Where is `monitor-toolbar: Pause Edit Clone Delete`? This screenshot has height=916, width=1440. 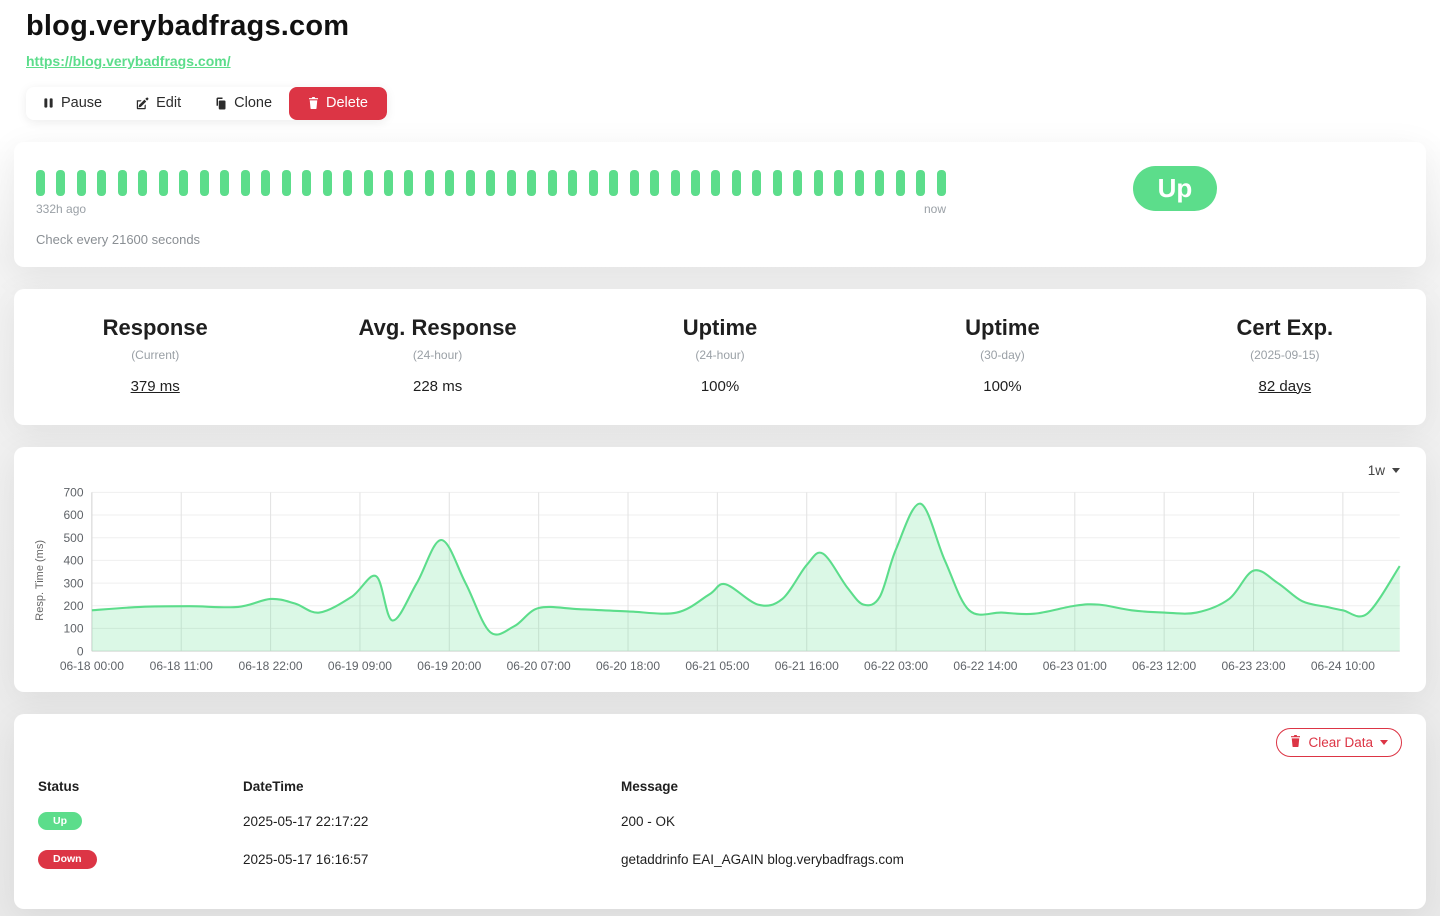
monitor-toolbar: Pause Edit Clone Delete is located at coordinates (206, 103).